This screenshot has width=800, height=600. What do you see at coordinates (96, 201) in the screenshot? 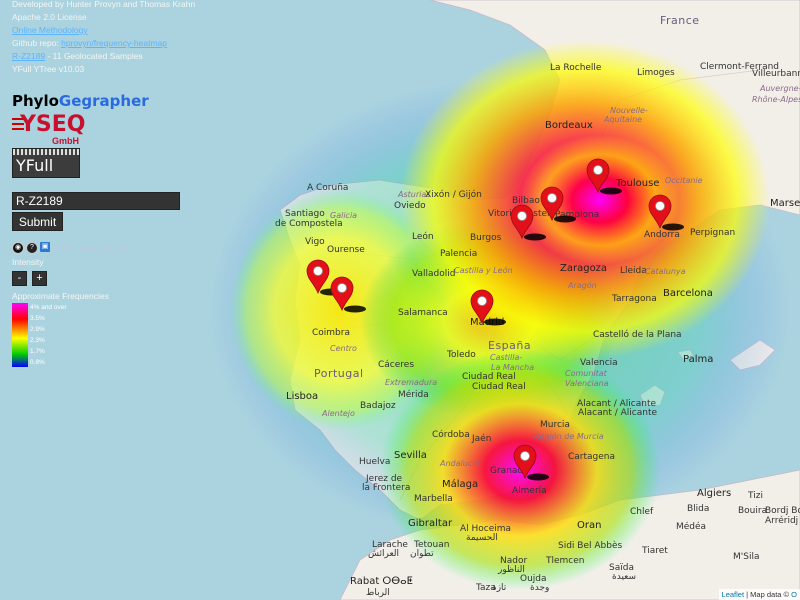
I see `haplogroup-input` at bounding box center [96, 201].